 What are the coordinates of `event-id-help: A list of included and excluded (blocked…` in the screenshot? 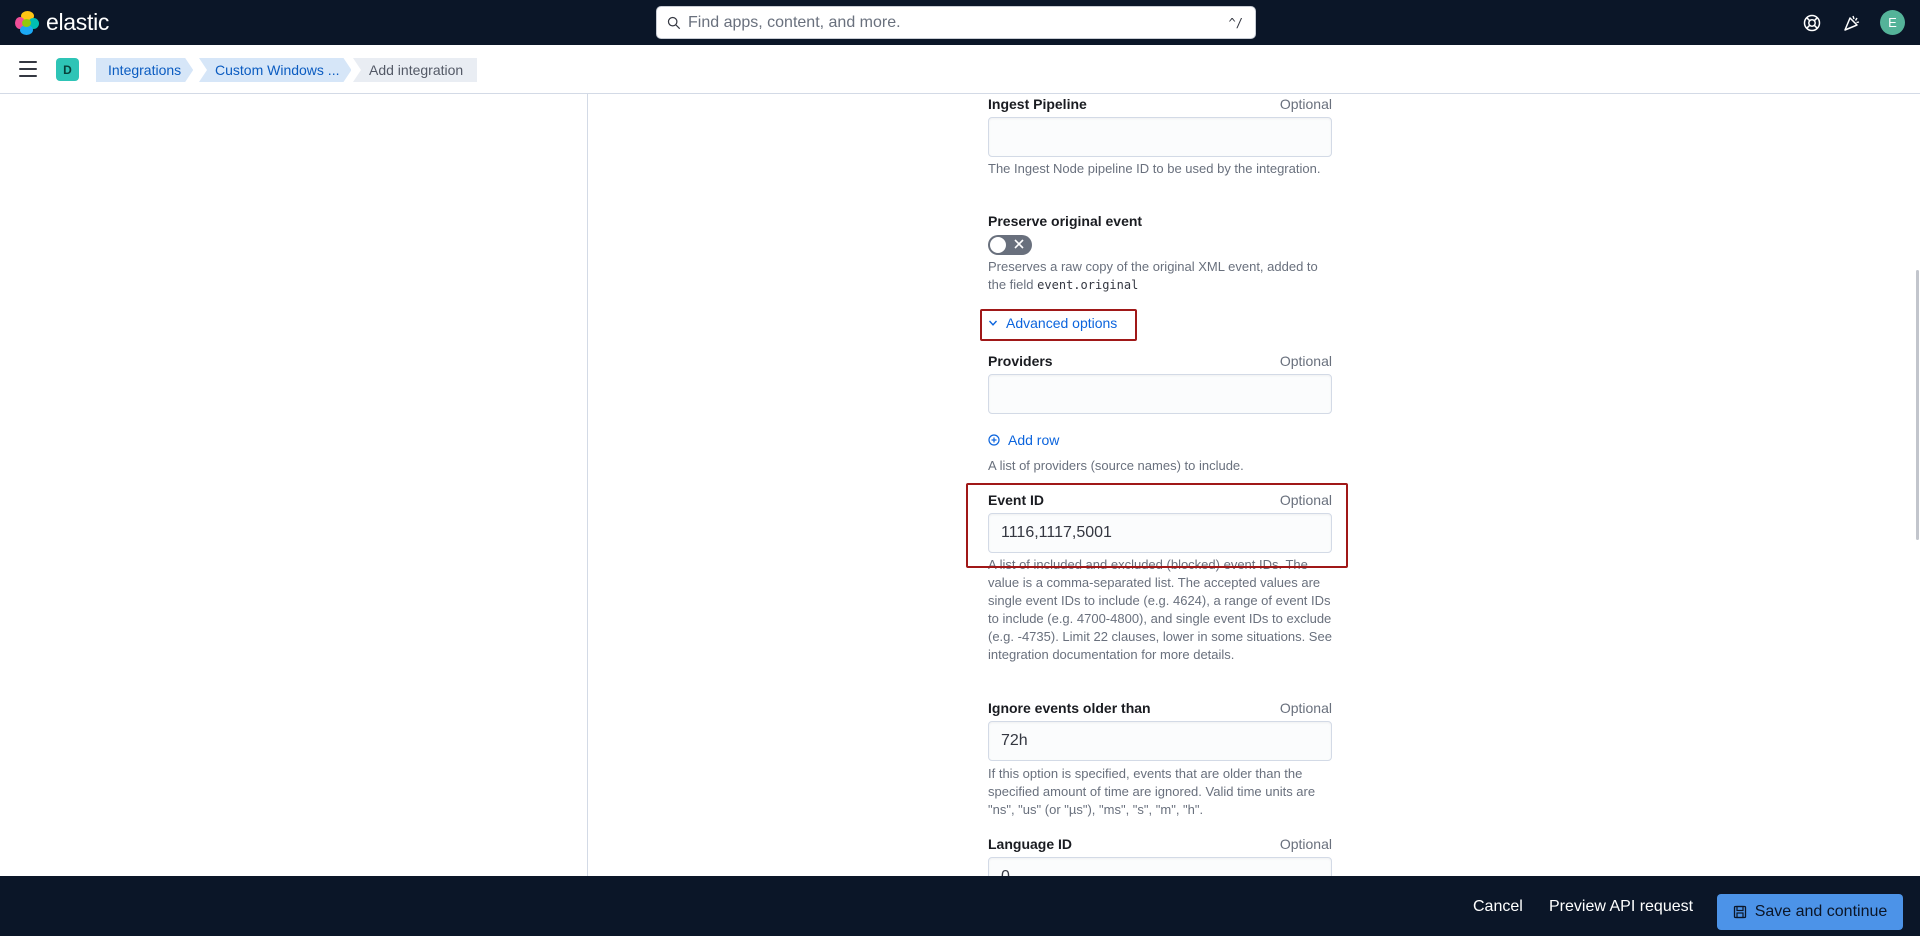 It's located at (1160, 609).